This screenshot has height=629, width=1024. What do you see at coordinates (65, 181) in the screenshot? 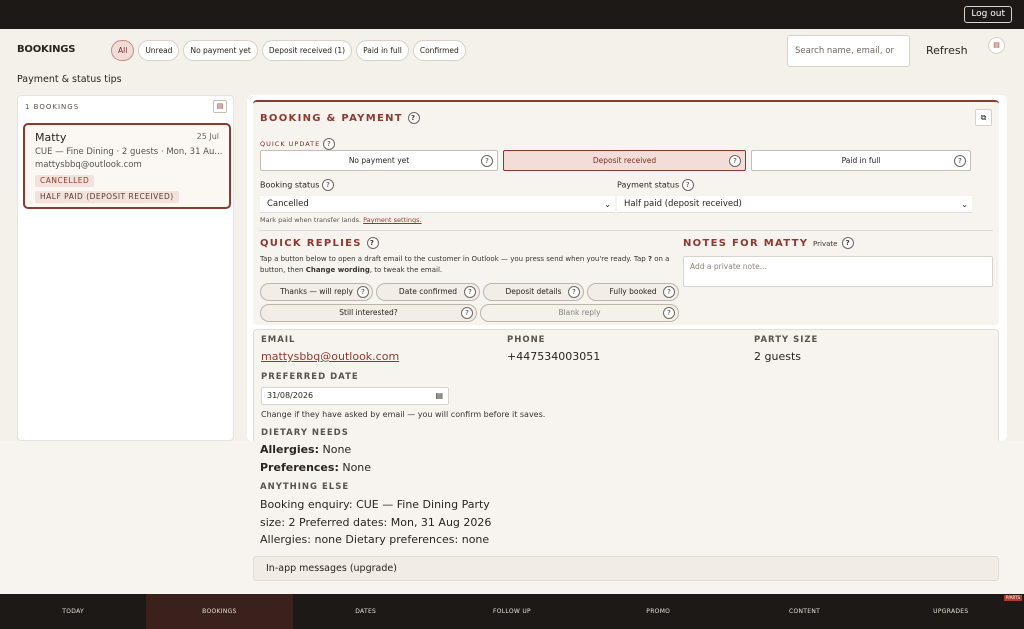
I see `status-badge: CANCELLED` at bounding box center [65, 181].